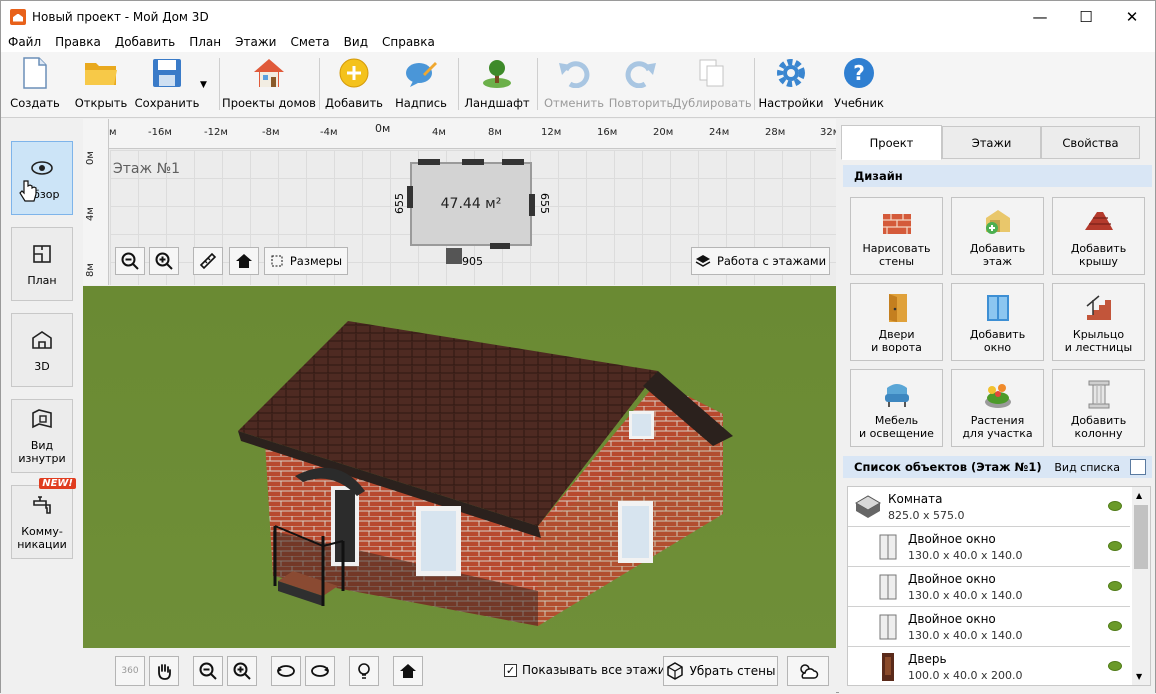 The image size is (1156, 694). Describe the element at coordinates (989, 666) in the screenshot. I see `list-item: Дверь 100.0 x 40.0 x 200.0` at that location.